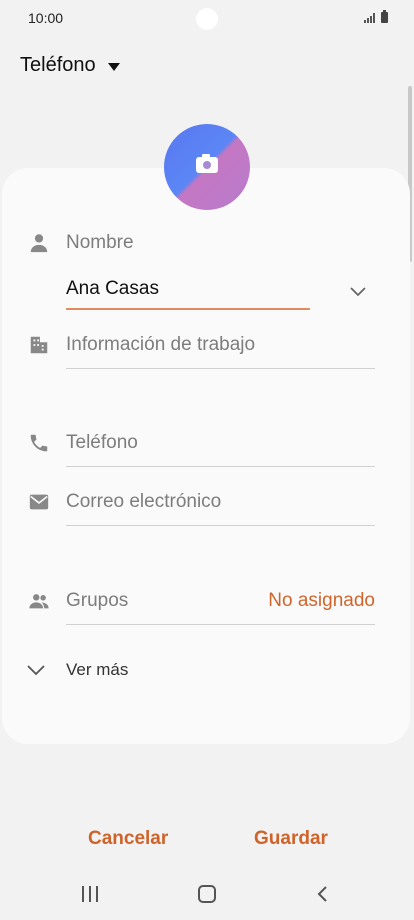  What do you see at coordinates (39, 345) in the screenshot?
I see `building-icon` at bounding box center [39, 345].